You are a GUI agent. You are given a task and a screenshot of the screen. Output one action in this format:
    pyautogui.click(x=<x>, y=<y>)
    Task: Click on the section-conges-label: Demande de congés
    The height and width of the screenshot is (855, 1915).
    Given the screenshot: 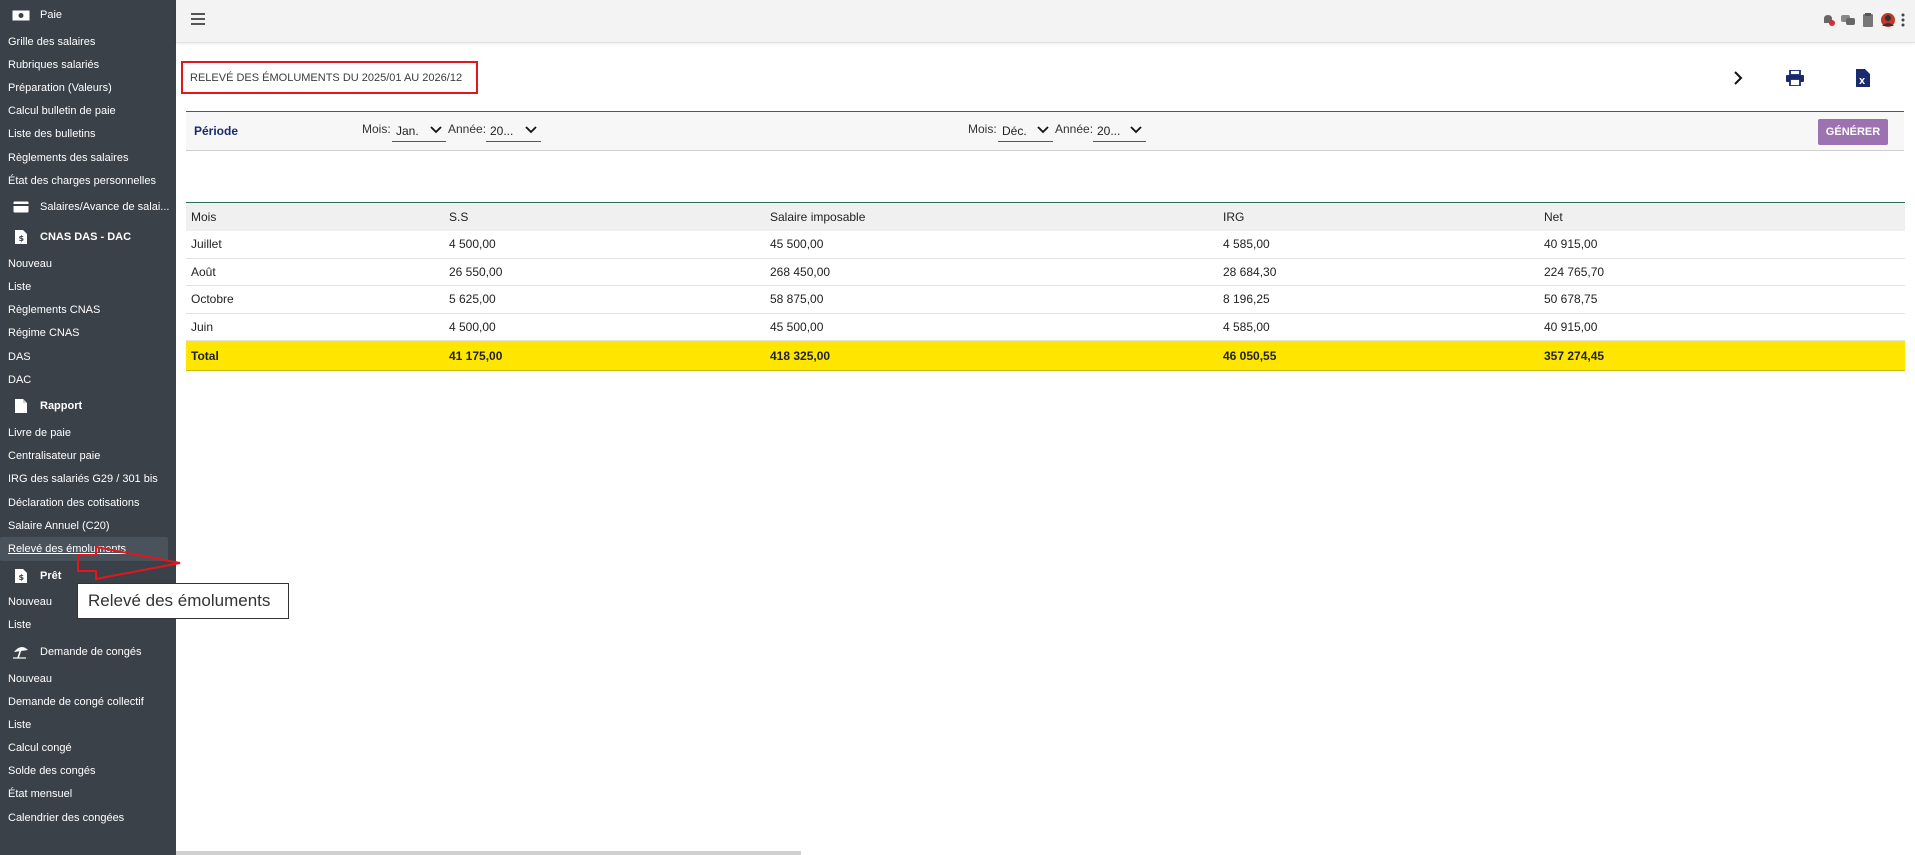 What is the action you would take?
    pyautogui.click(x=91, y=651)
    